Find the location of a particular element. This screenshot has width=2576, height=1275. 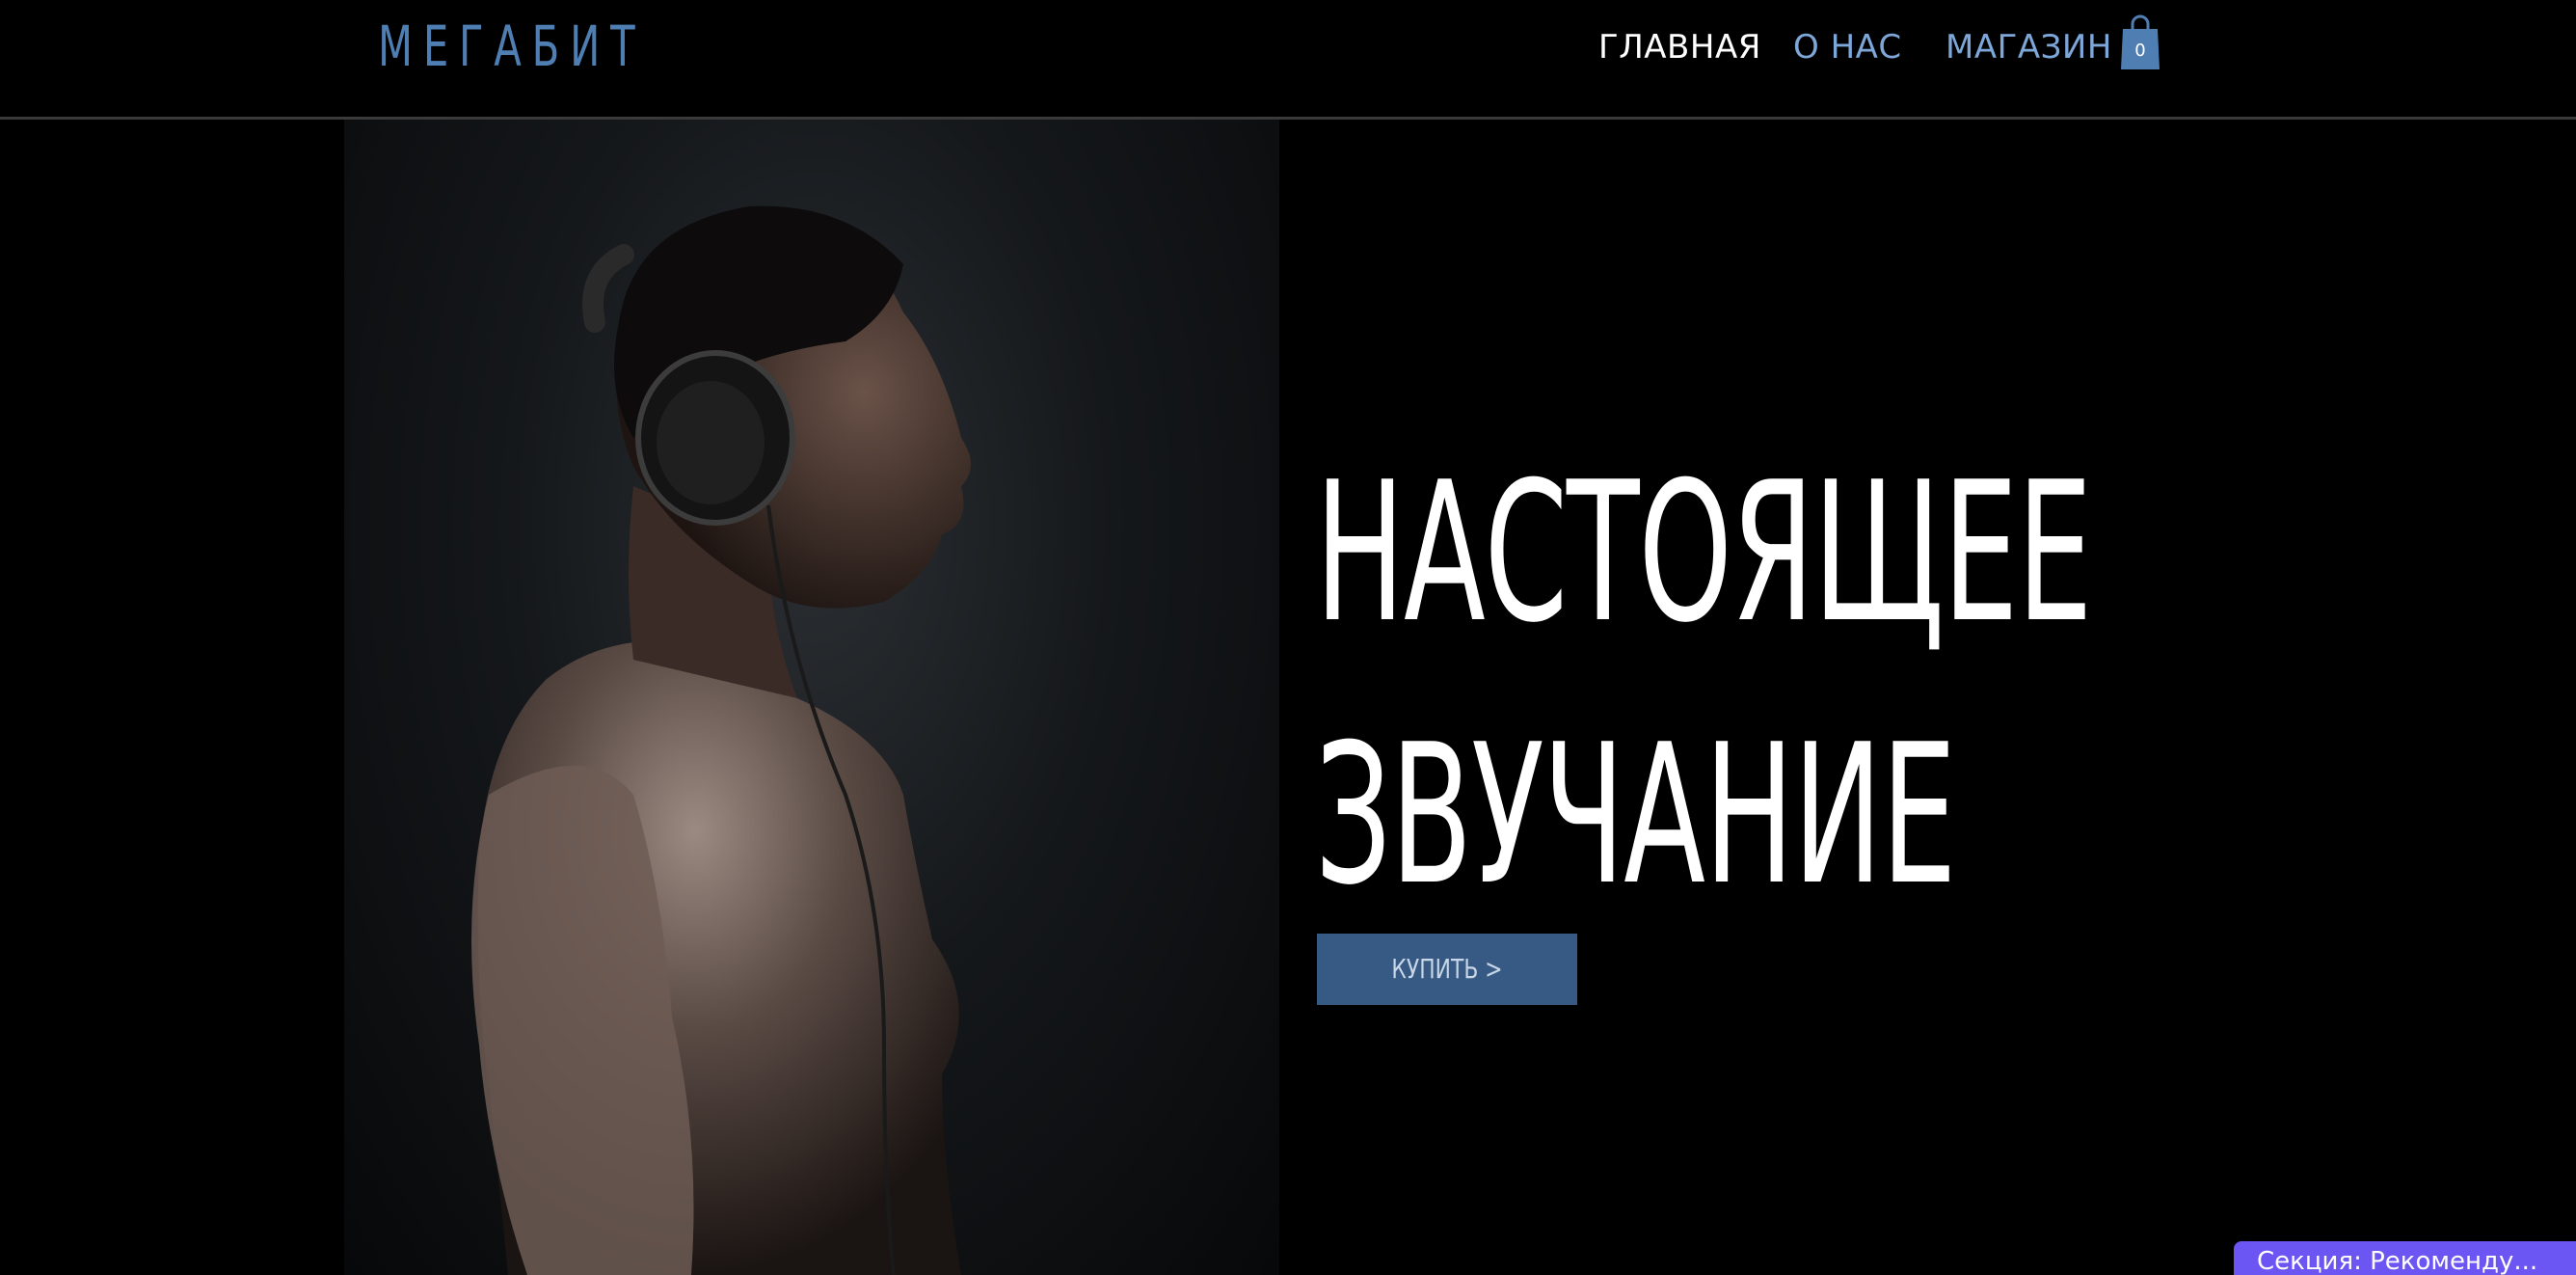

cart-button: 0 is located at coordinates (2140, 42).